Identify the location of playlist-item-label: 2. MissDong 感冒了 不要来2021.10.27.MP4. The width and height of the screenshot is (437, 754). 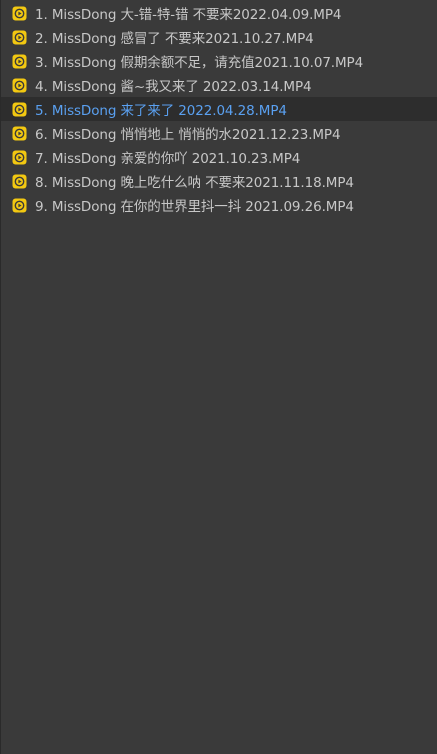
(174, 39).